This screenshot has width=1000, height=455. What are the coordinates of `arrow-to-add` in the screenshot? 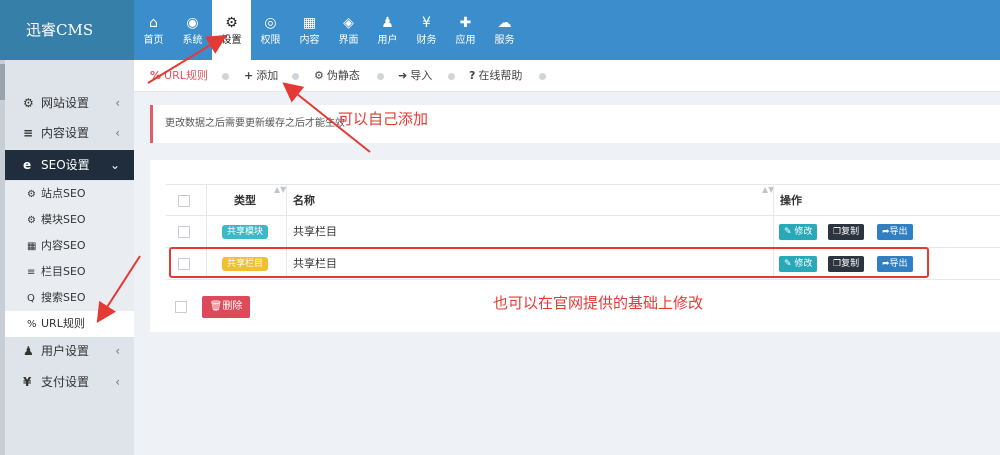 It's located at (326, 117).